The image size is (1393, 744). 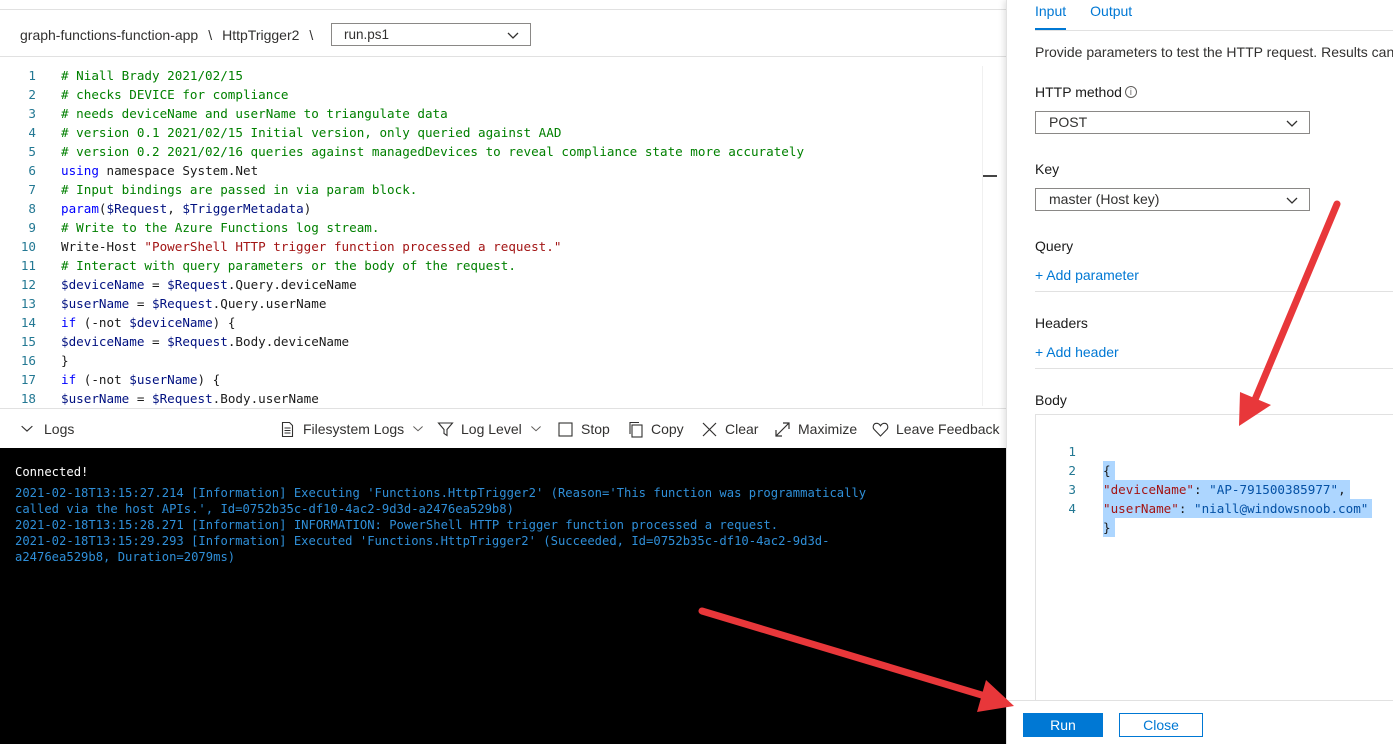 I want to click on code-text: # checks DEVICE for compliance, so click(x=174, y=94).